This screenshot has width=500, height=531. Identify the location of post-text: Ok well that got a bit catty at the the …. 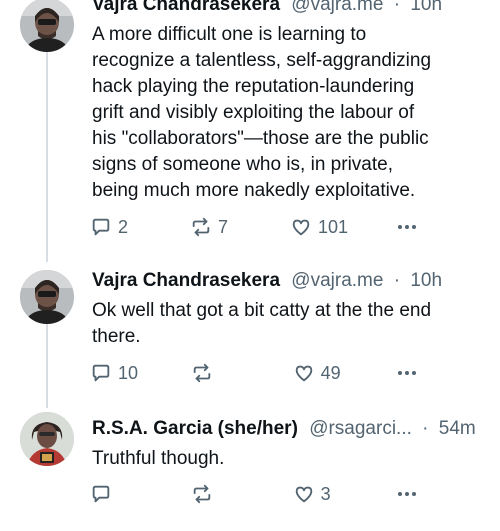
(262, 323).